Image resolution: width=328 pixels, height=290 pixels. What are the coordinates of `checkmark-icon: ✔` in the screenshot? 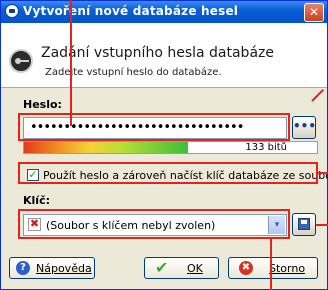 It's located at (162, 267).